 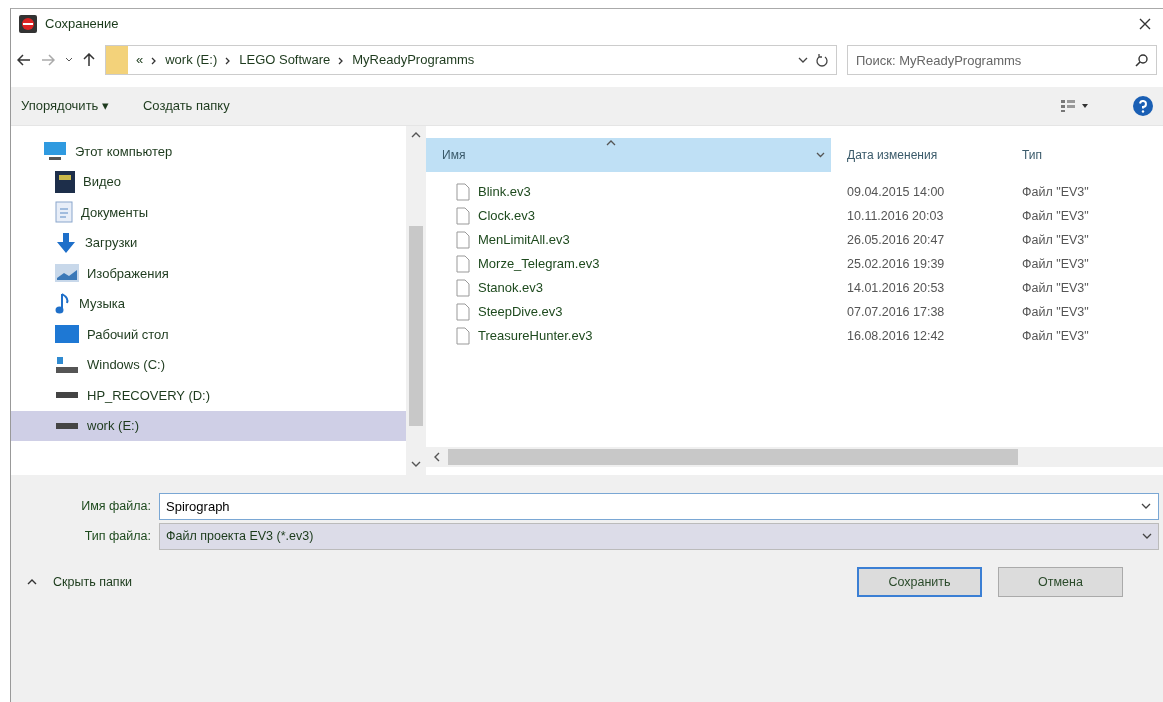 What do you see at coordinates (285, 60) in the screenshot?
I see `breadcrumb-item: LEGO Software` at bounding box center [285, 60].